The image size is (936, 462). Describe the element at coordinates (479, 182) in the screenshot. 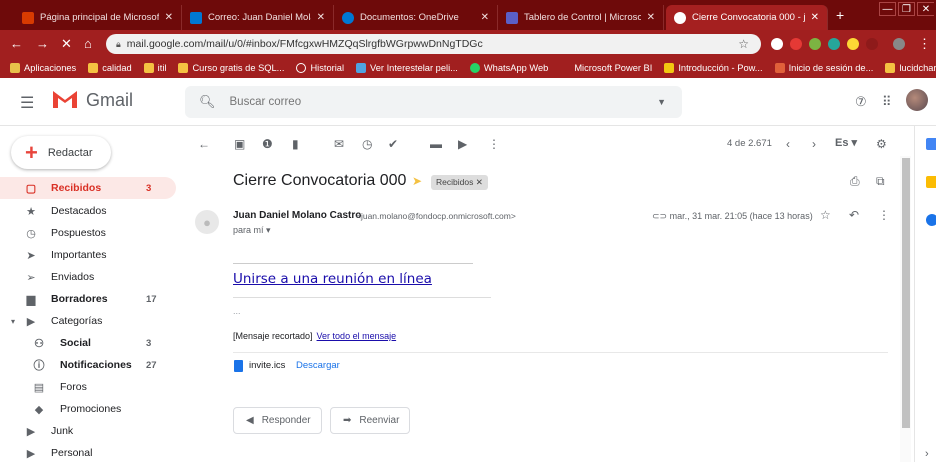

I see `remove-label-icon: ✕` at that location.